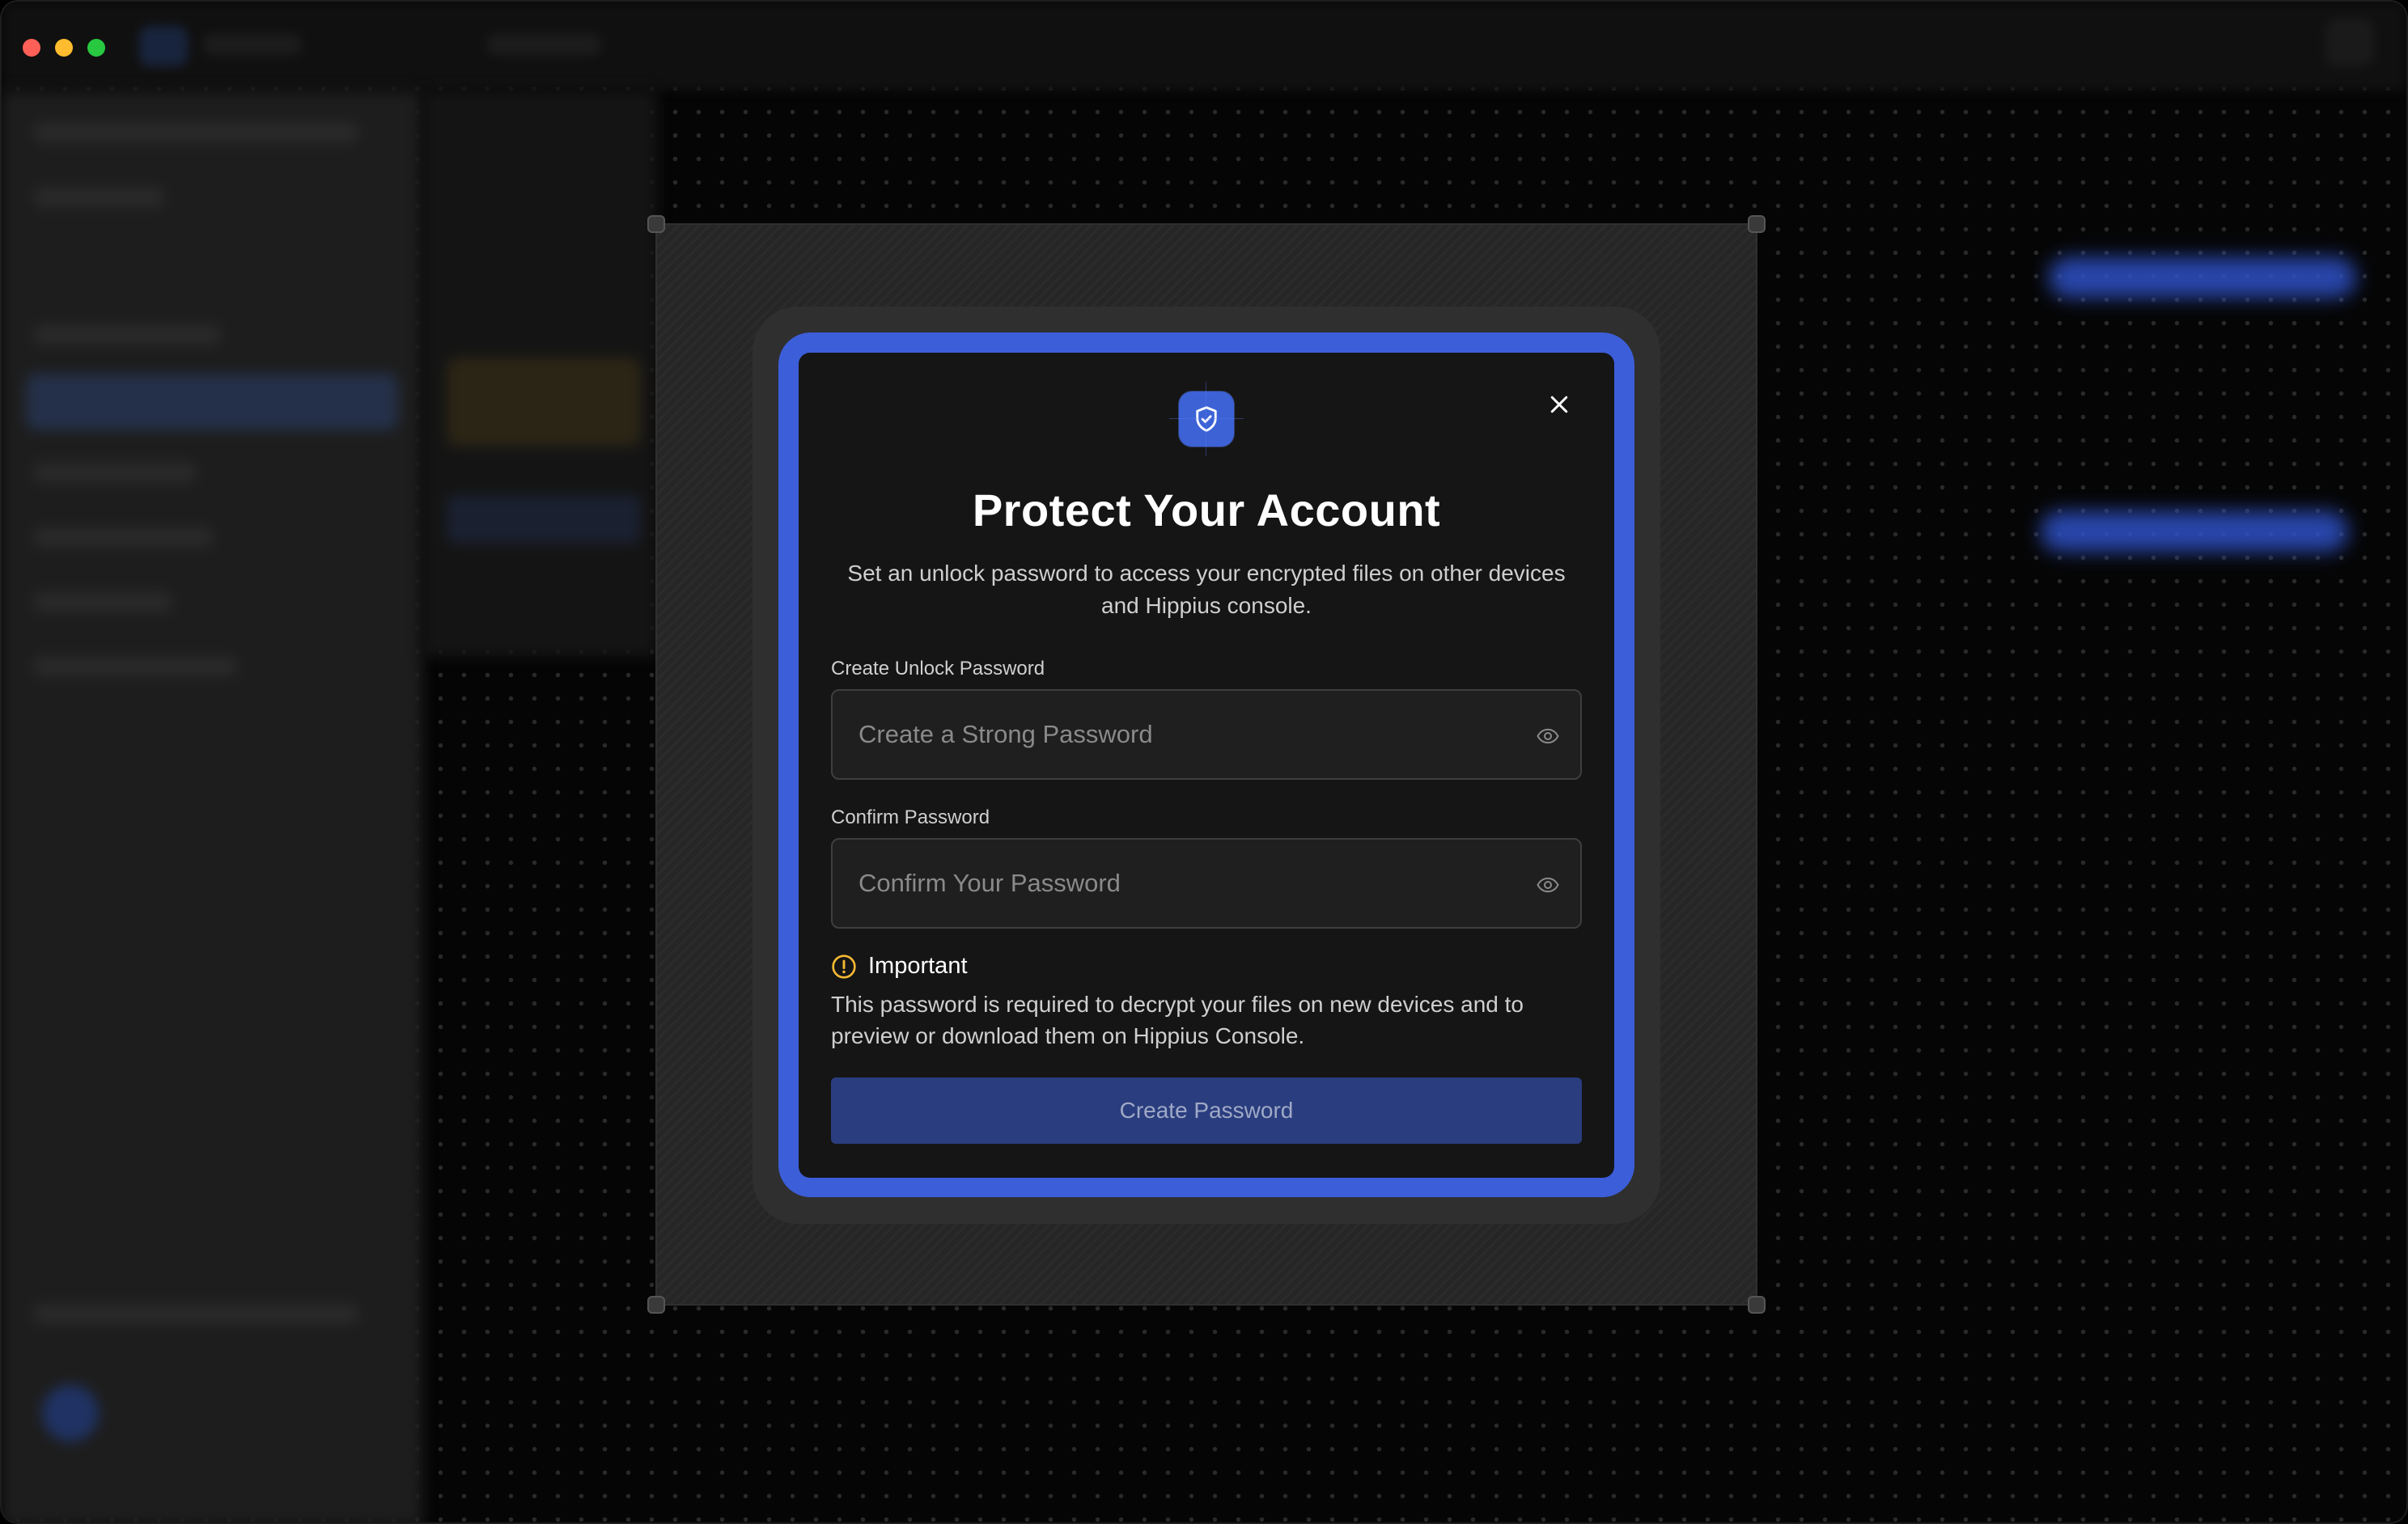 This screenshot has height=1524, width=2408. I want to click on close-icon, so click(1559, 404).